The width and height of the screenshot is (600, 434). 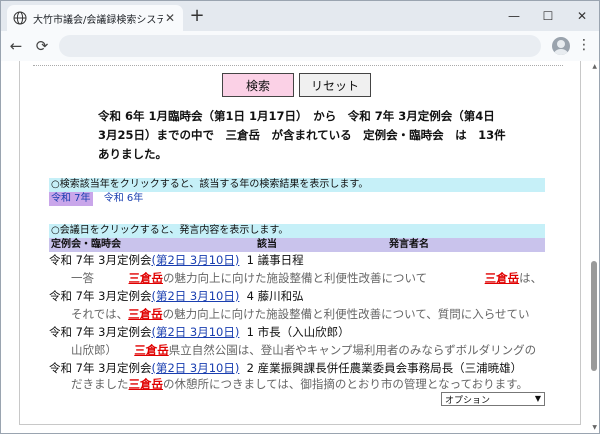 I want to click on column-meeting: 定例会・臨時会, so click(x=86, y=244).